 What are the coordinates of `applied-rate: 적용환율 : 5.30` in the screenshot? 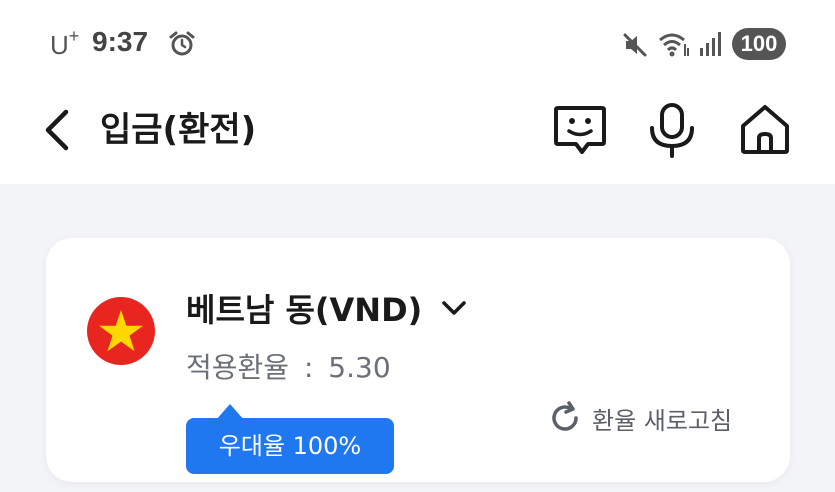 It's located at (288, 366).